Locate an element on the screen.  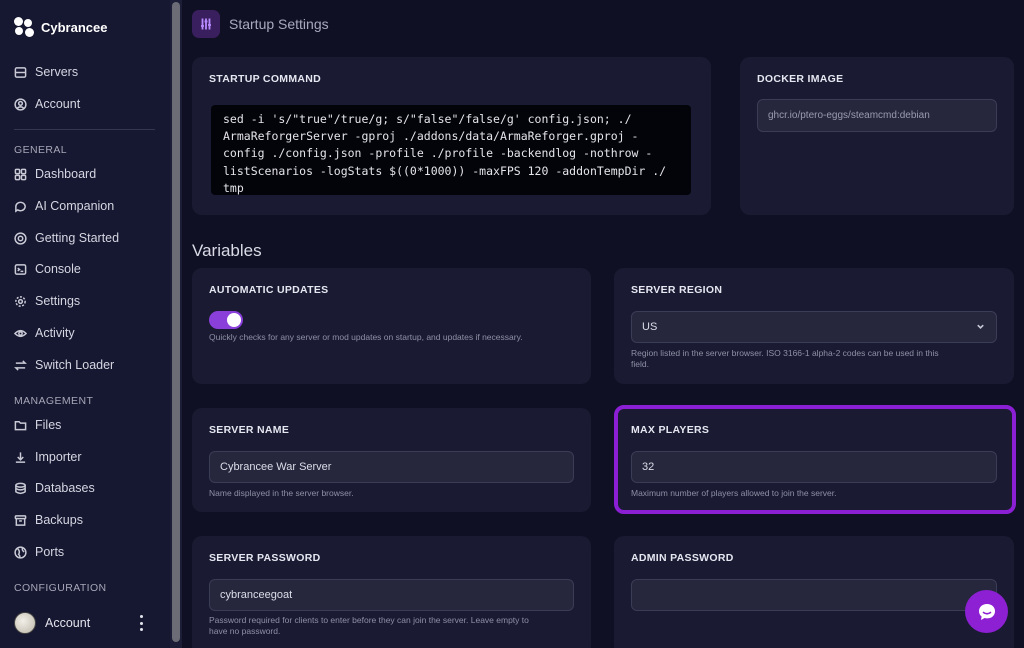
sidebar-item-label: Importer is located at coordinates (58, 457).